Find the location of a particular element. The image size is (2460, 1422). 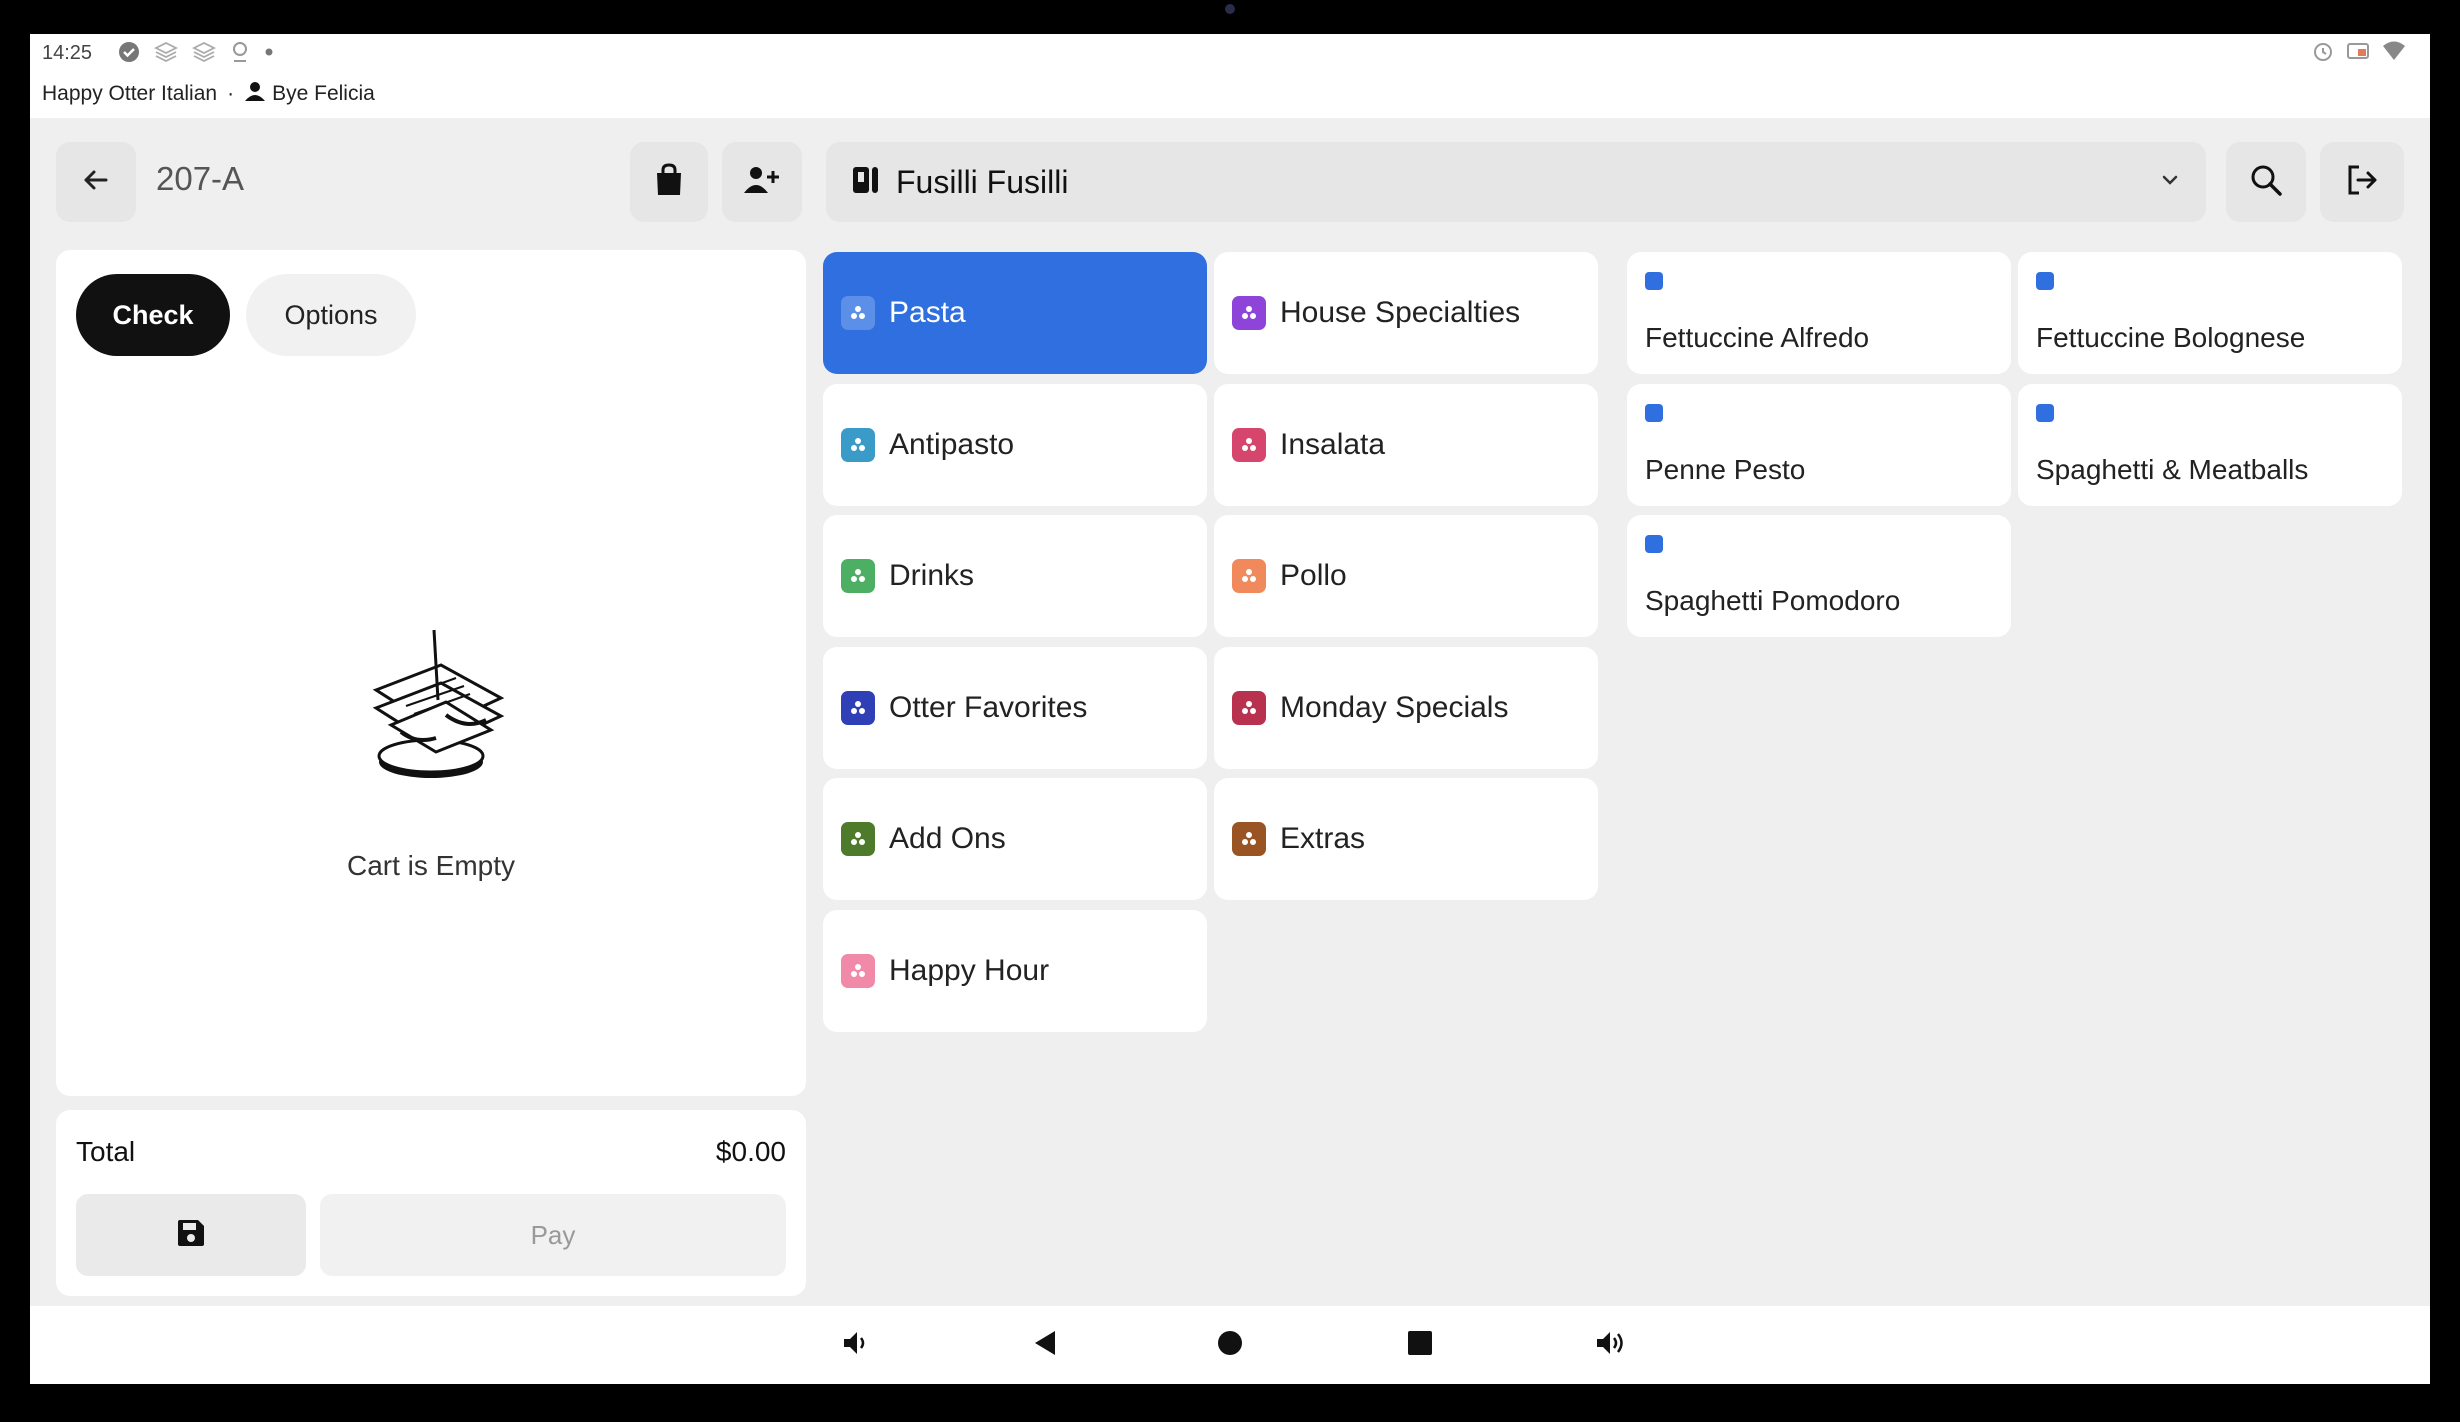

search-icon is located at coordinates (2266, 182).